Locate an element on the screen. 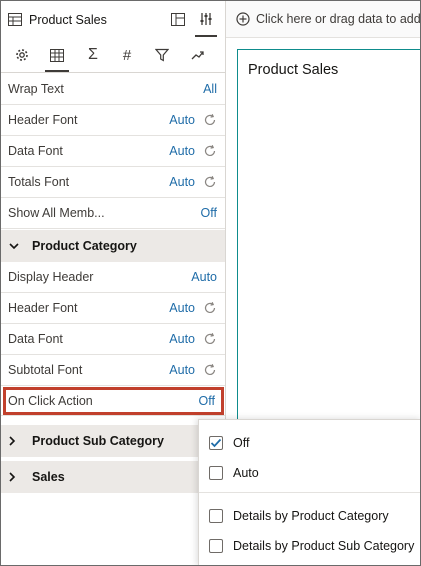  option-label: Details by Product Sub Category is located at coordinates (324, 546).